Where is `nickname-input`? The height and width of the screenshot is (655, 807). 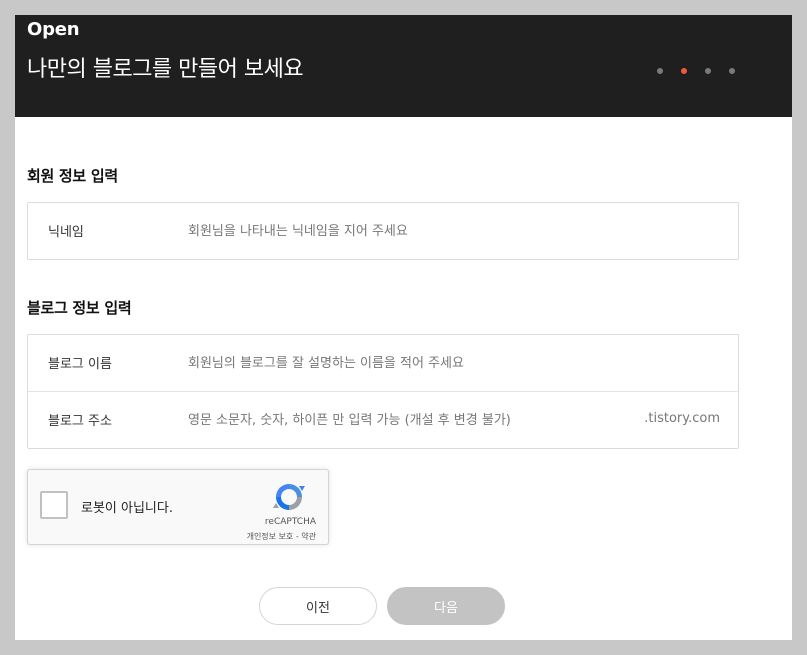 nickname-input is located at coordinates (388, 231).